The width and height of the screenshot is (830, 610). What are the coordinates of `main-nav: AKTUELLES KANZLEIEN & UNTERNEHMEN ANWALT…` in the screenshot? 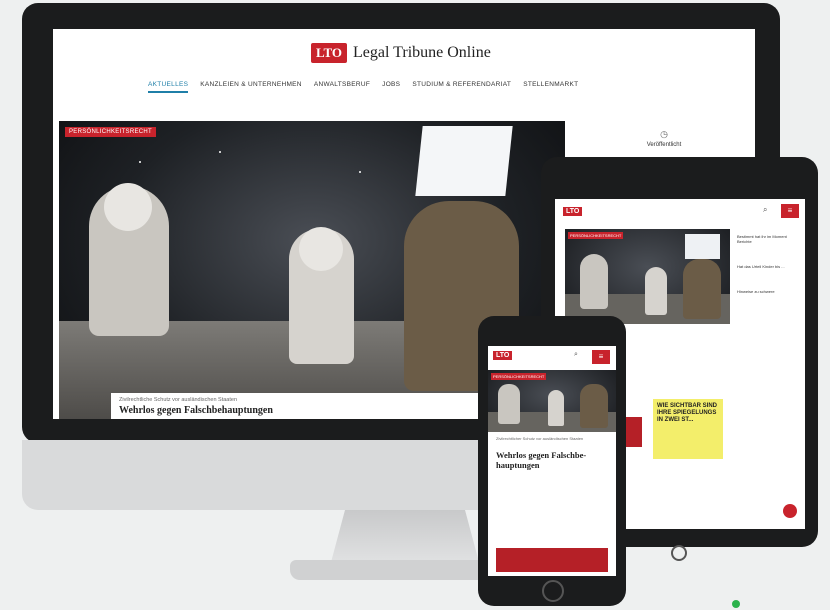 It's located at (363, 87).